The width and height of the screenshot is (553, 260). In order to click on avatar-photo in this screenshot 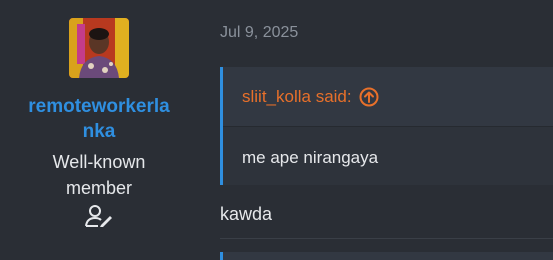, I will do `click(99, 48)`.